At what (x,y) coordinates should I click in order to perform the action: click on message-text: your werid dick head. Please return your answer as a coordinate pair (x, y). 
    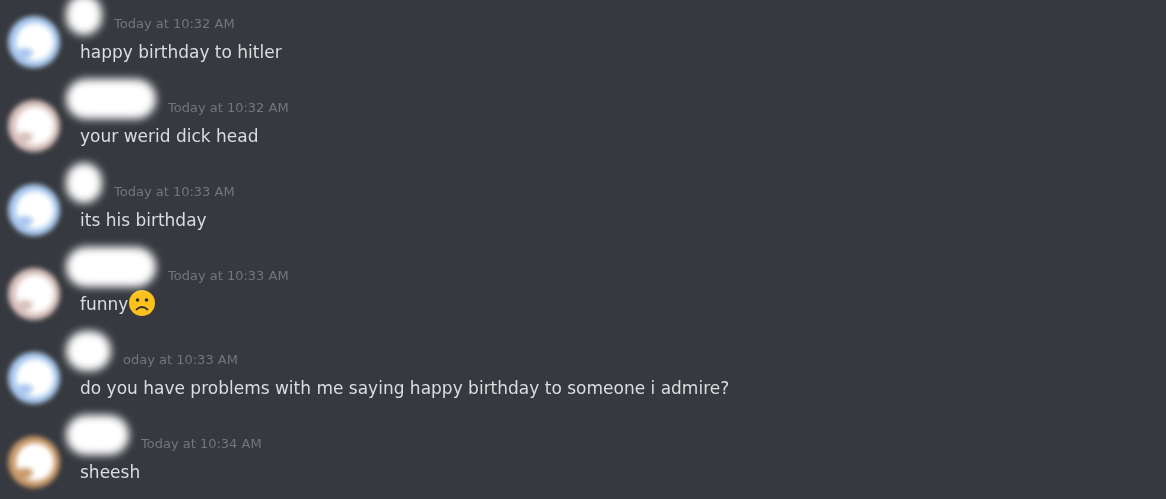
    Looking at the image, I should click on (169, 136).